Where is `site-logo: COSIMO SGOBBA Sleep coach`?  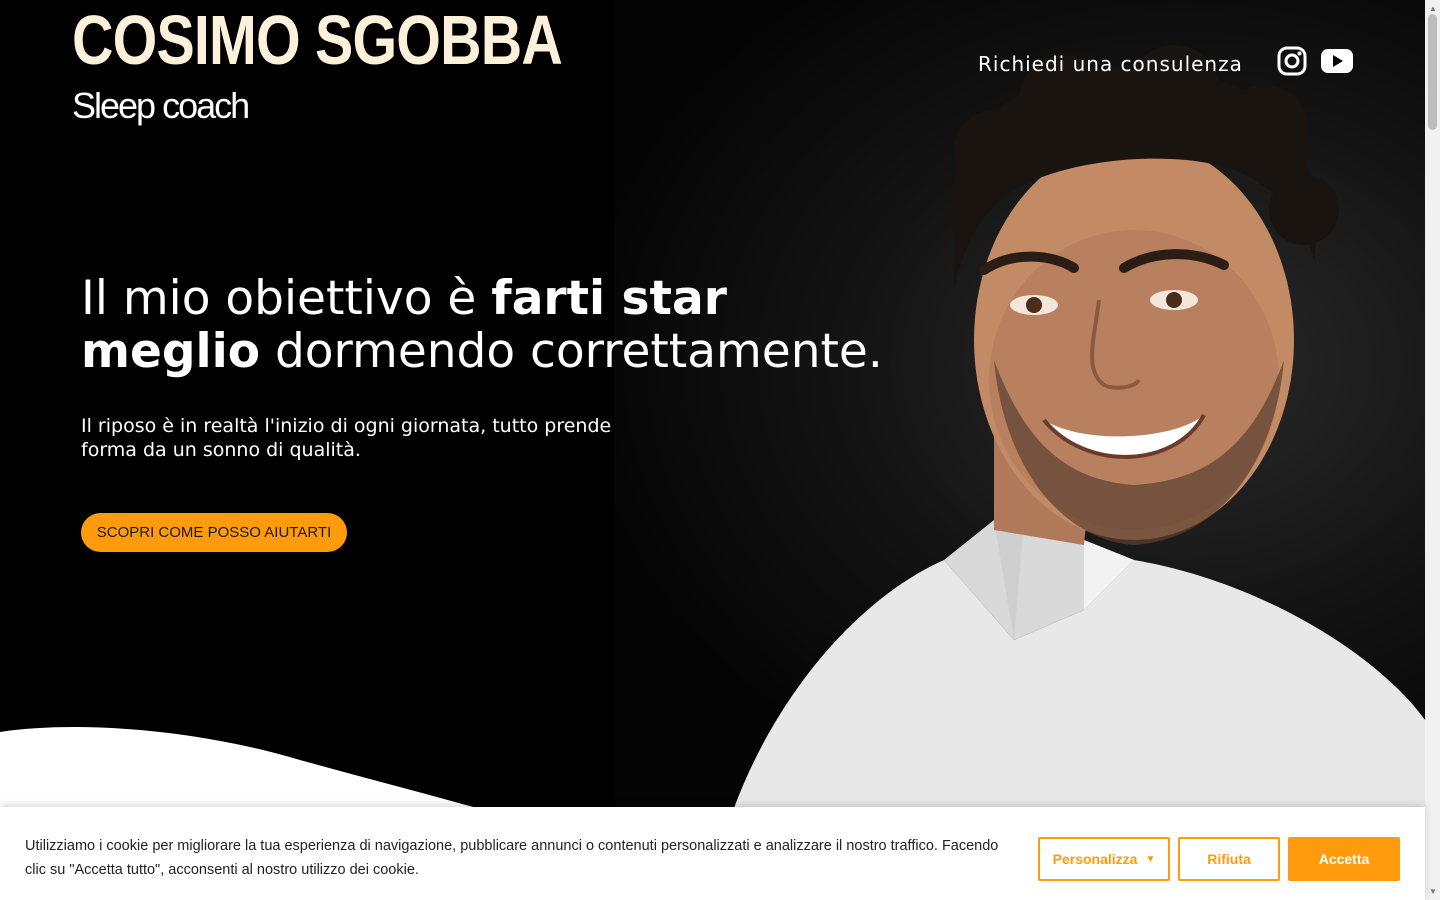
site-logo: COSIMO SGOBBA Sleep coach is located at coordinates (371, 64).